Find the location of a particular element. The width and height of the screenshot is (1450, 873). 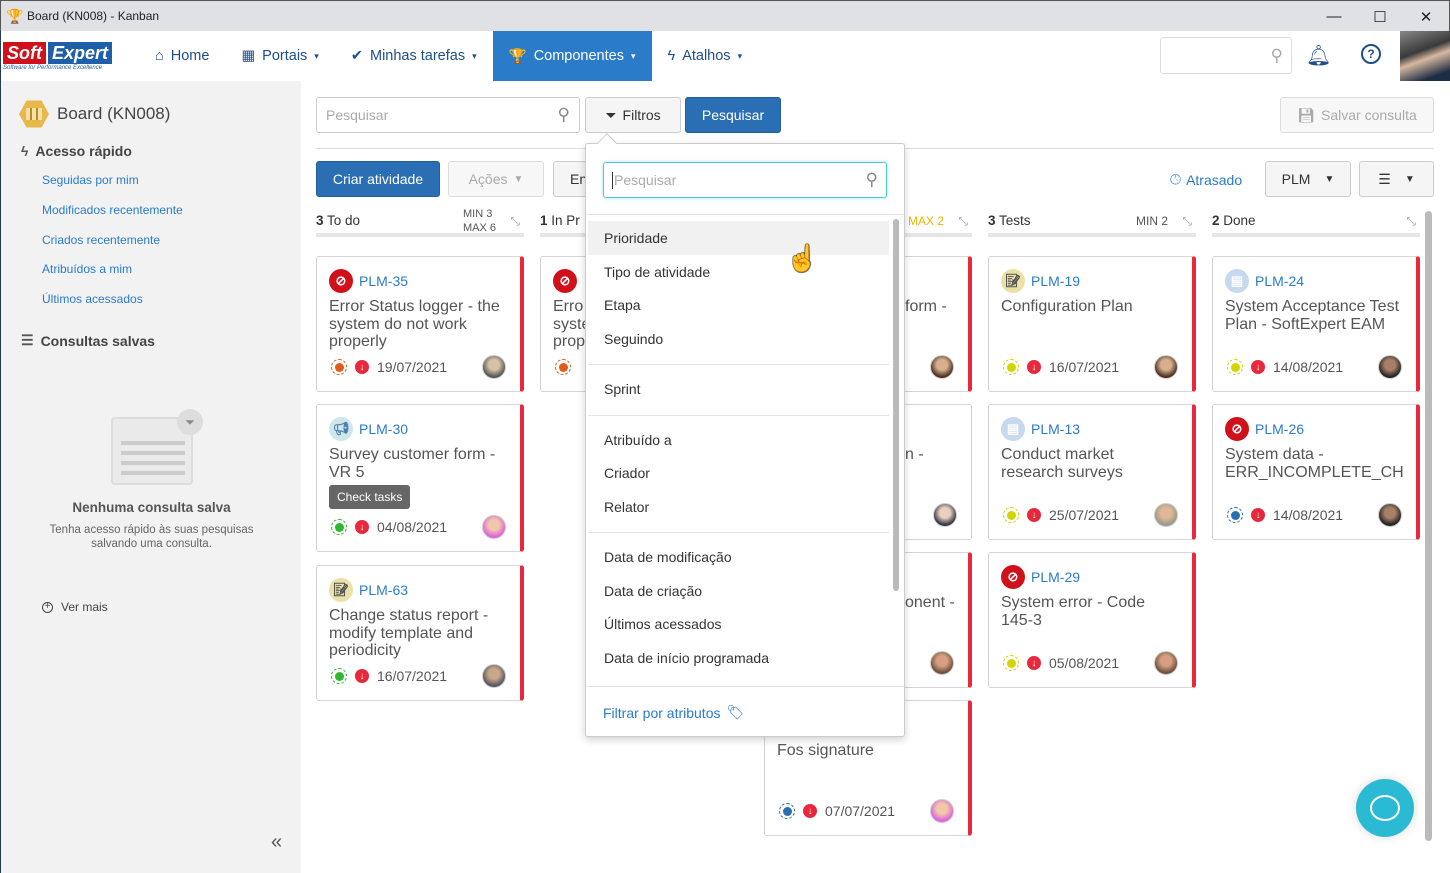

global-search-input: ⚲ is located at coordinates (1226, 55).